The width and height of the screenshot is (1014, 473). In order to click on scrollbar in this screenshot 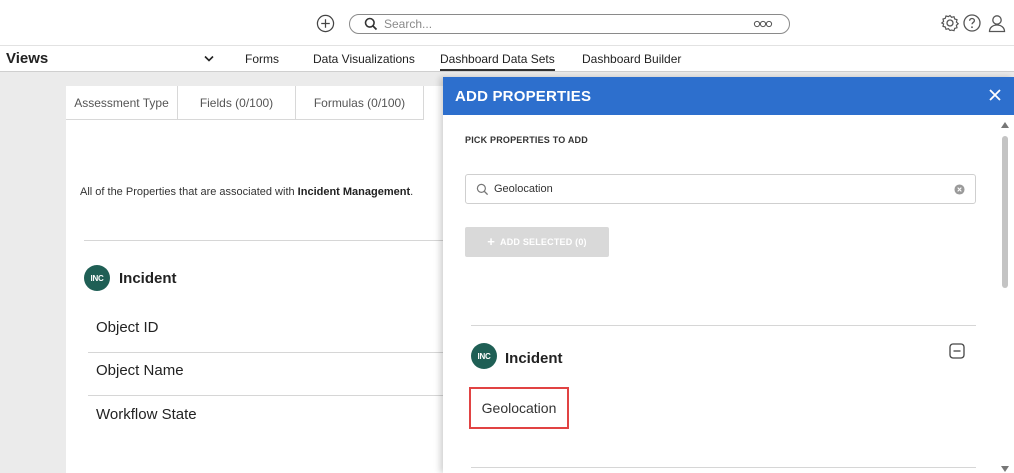, I will do `click(1005, 297)`.